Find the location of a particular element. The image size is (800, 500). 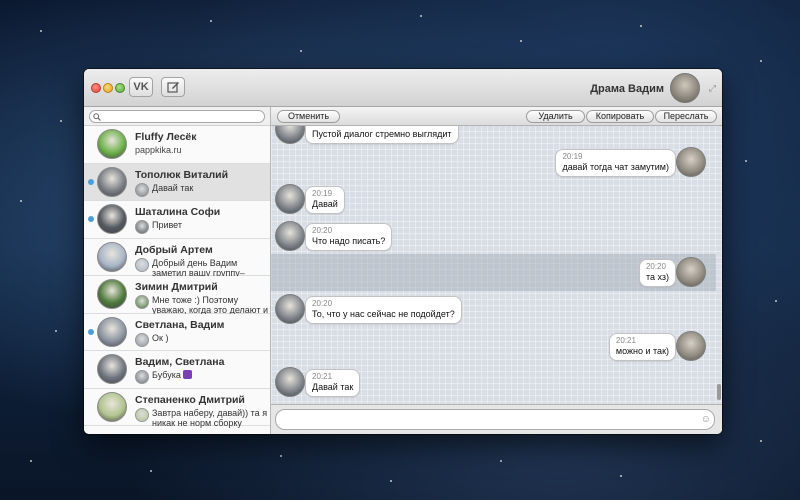

message-bubble: 20:11Пустой диалог стремно выглядит is located at coordinates (382, 135).